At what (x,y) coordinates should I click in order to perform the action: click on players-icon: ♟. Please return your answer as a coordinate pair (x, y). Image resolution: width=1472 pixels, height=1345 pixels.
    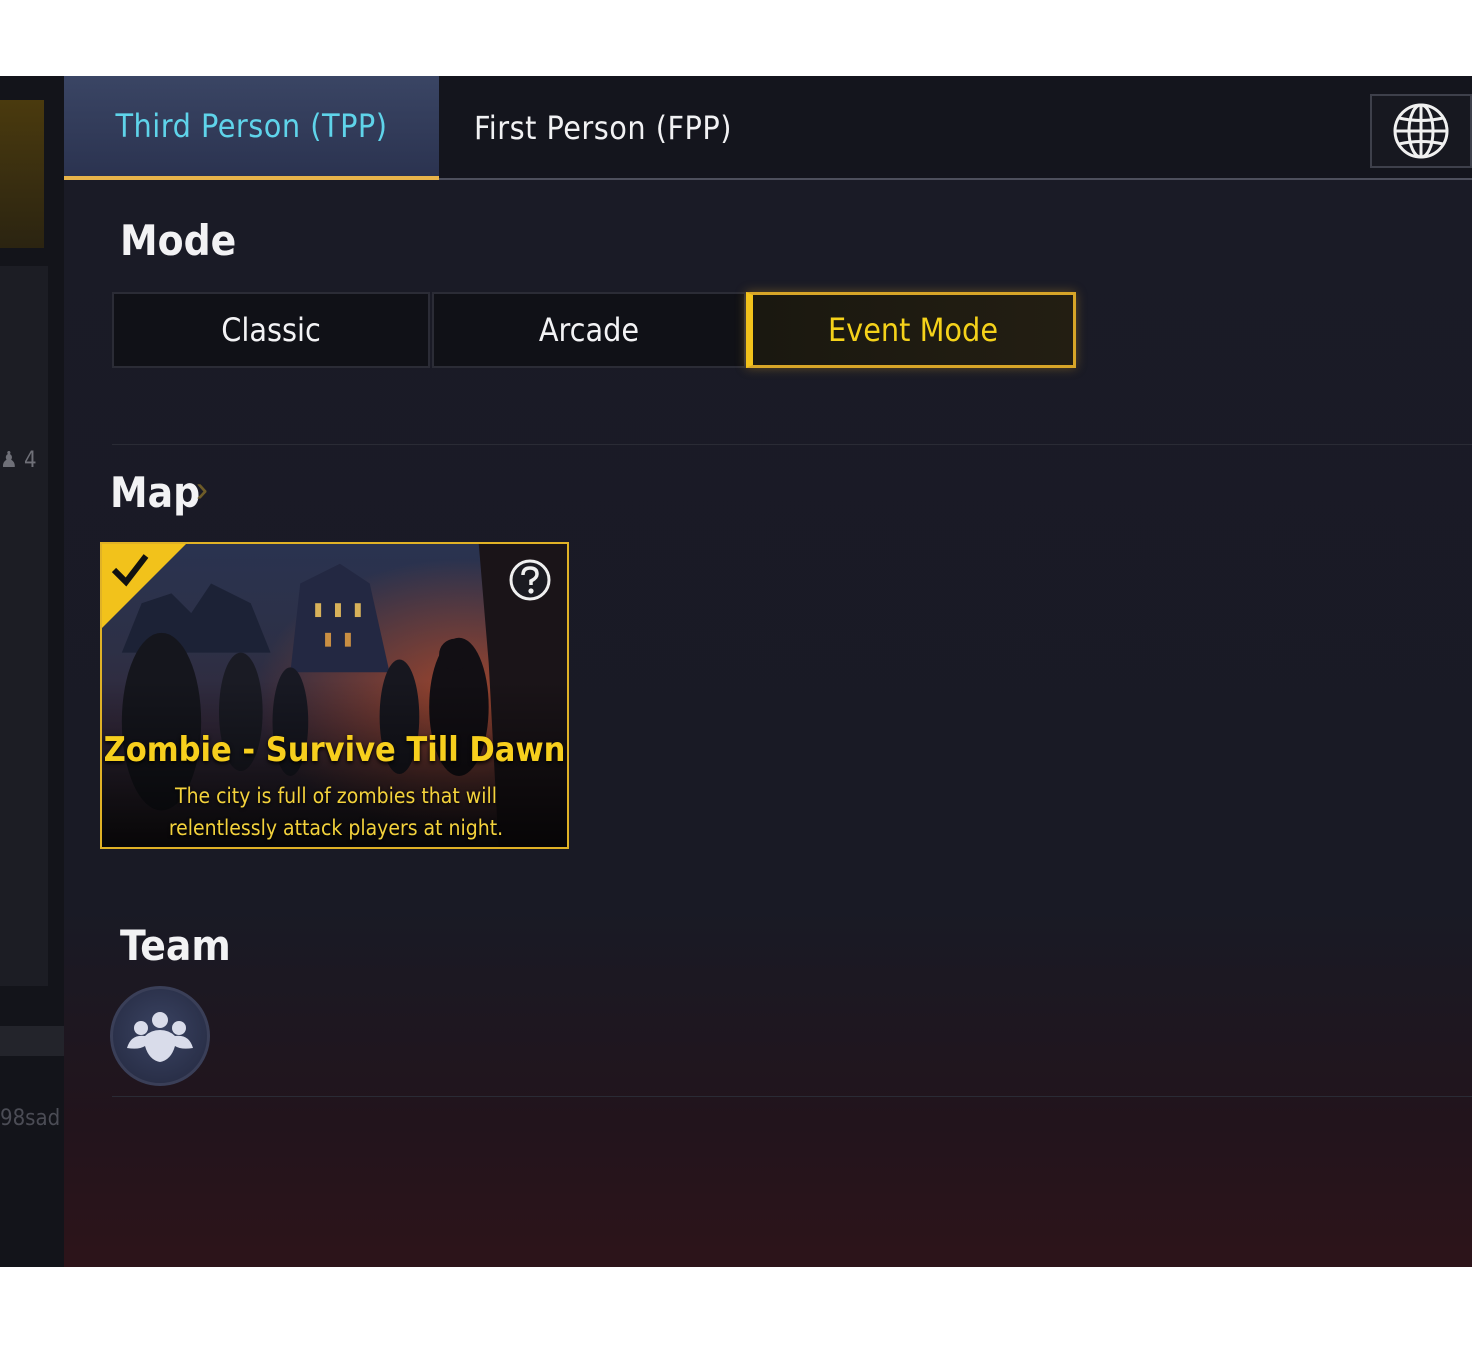
    Looking at the image, I should click on (9, 460).